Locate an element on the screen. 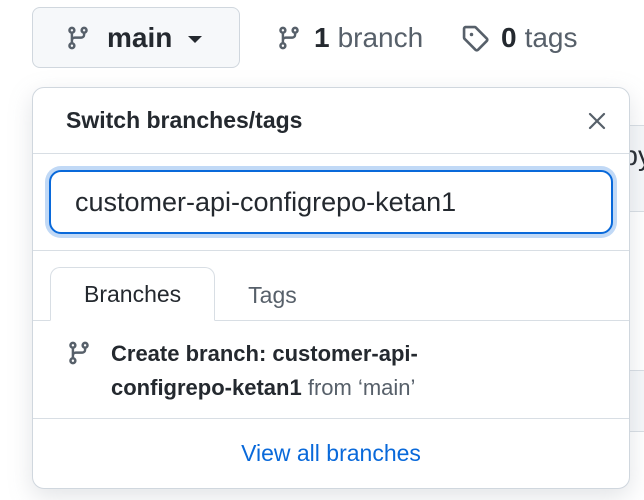  branch-tag-tabs: Branches Tags is located at coordinates (331, 286).